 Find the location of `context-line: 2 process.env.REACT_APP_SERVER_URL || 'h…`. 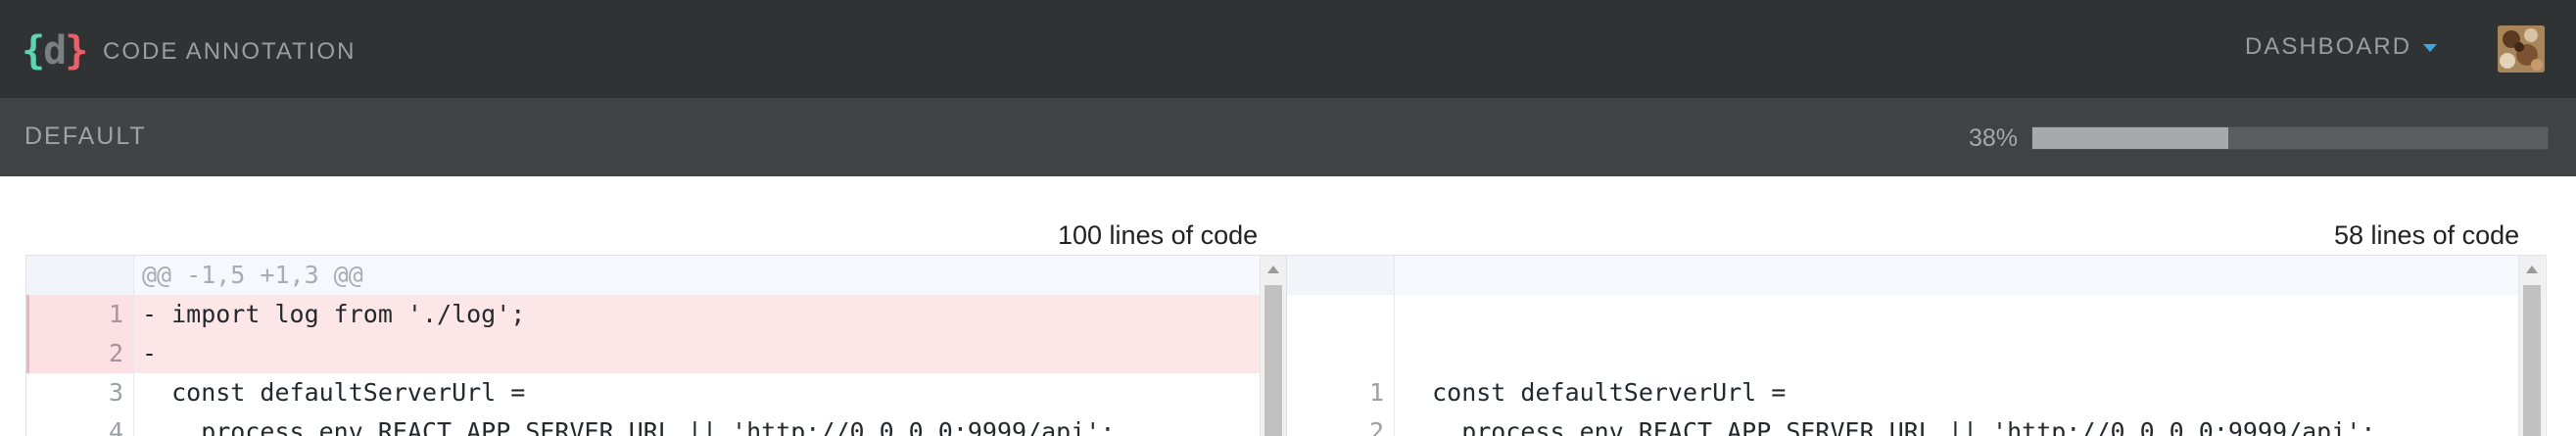

context-line: 2 process.env.REACT_APP_SERVER_URL || 'h… is located at coordinates (1917, 424).